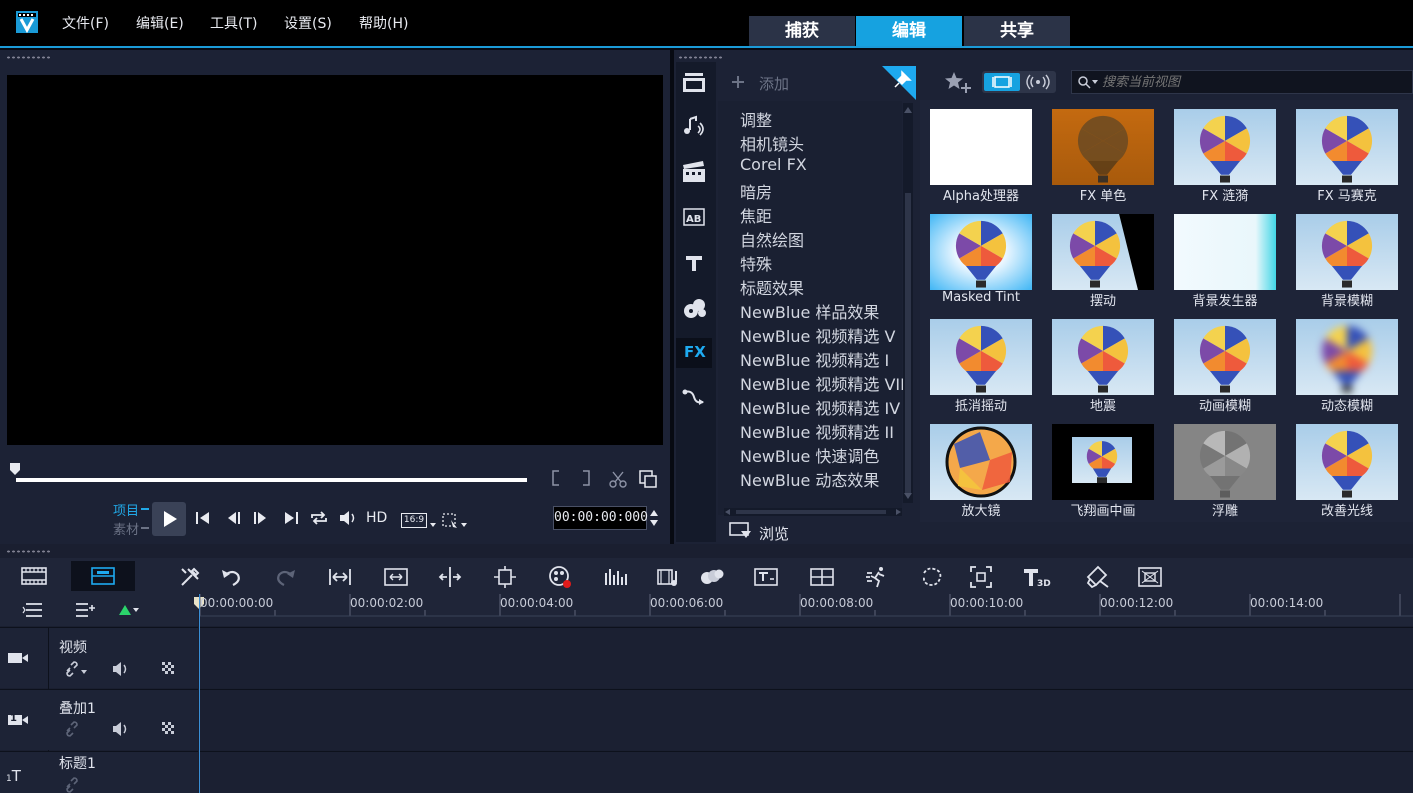  What do you see at coordinates (695, 308) in the screenshot?
I see `graphic-icon` at bounding box center [695, 308].